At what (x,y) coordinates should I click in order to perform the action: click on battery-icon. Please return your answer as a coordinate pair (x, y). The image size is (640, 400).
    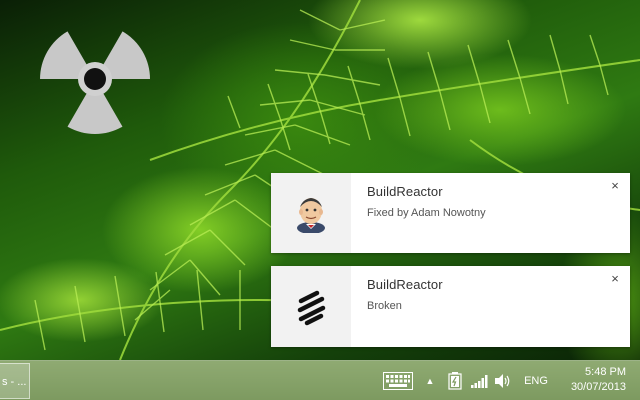
    Looking at the image, I should click on (455, 380).